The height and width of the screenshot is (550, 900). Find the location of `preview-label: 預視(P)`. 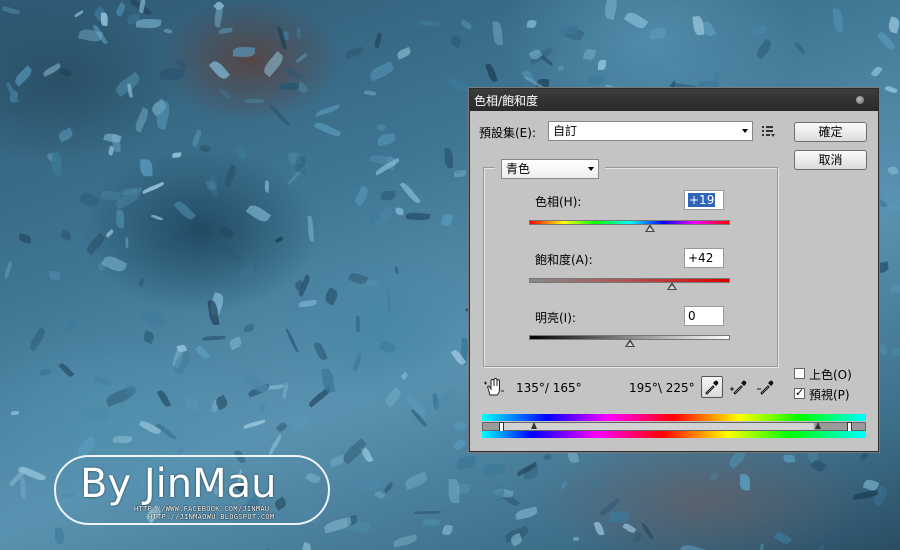

preview-label: 預視(P) is located at coordinates (829, 395).